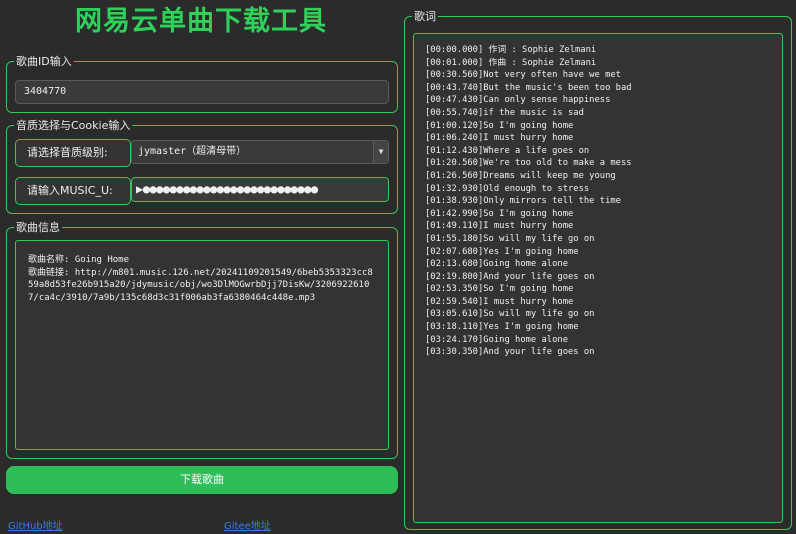 The image size is (796, 534). What do you see at coordinates (502, 327) in the screenshot?
I see `lyric-line: [03:18.110]Yes I'm going home` at bounding box center [502, 327].